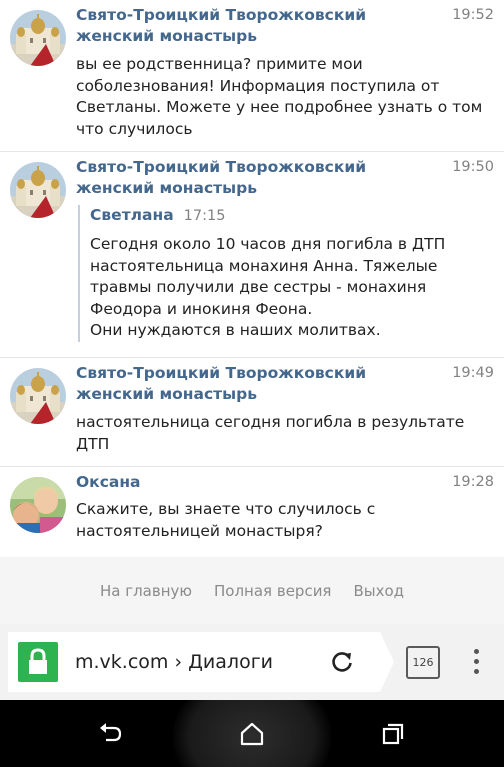 This screenshot has width=504, height=767. I want to click on message-time: 19:28, so click(473, 482).